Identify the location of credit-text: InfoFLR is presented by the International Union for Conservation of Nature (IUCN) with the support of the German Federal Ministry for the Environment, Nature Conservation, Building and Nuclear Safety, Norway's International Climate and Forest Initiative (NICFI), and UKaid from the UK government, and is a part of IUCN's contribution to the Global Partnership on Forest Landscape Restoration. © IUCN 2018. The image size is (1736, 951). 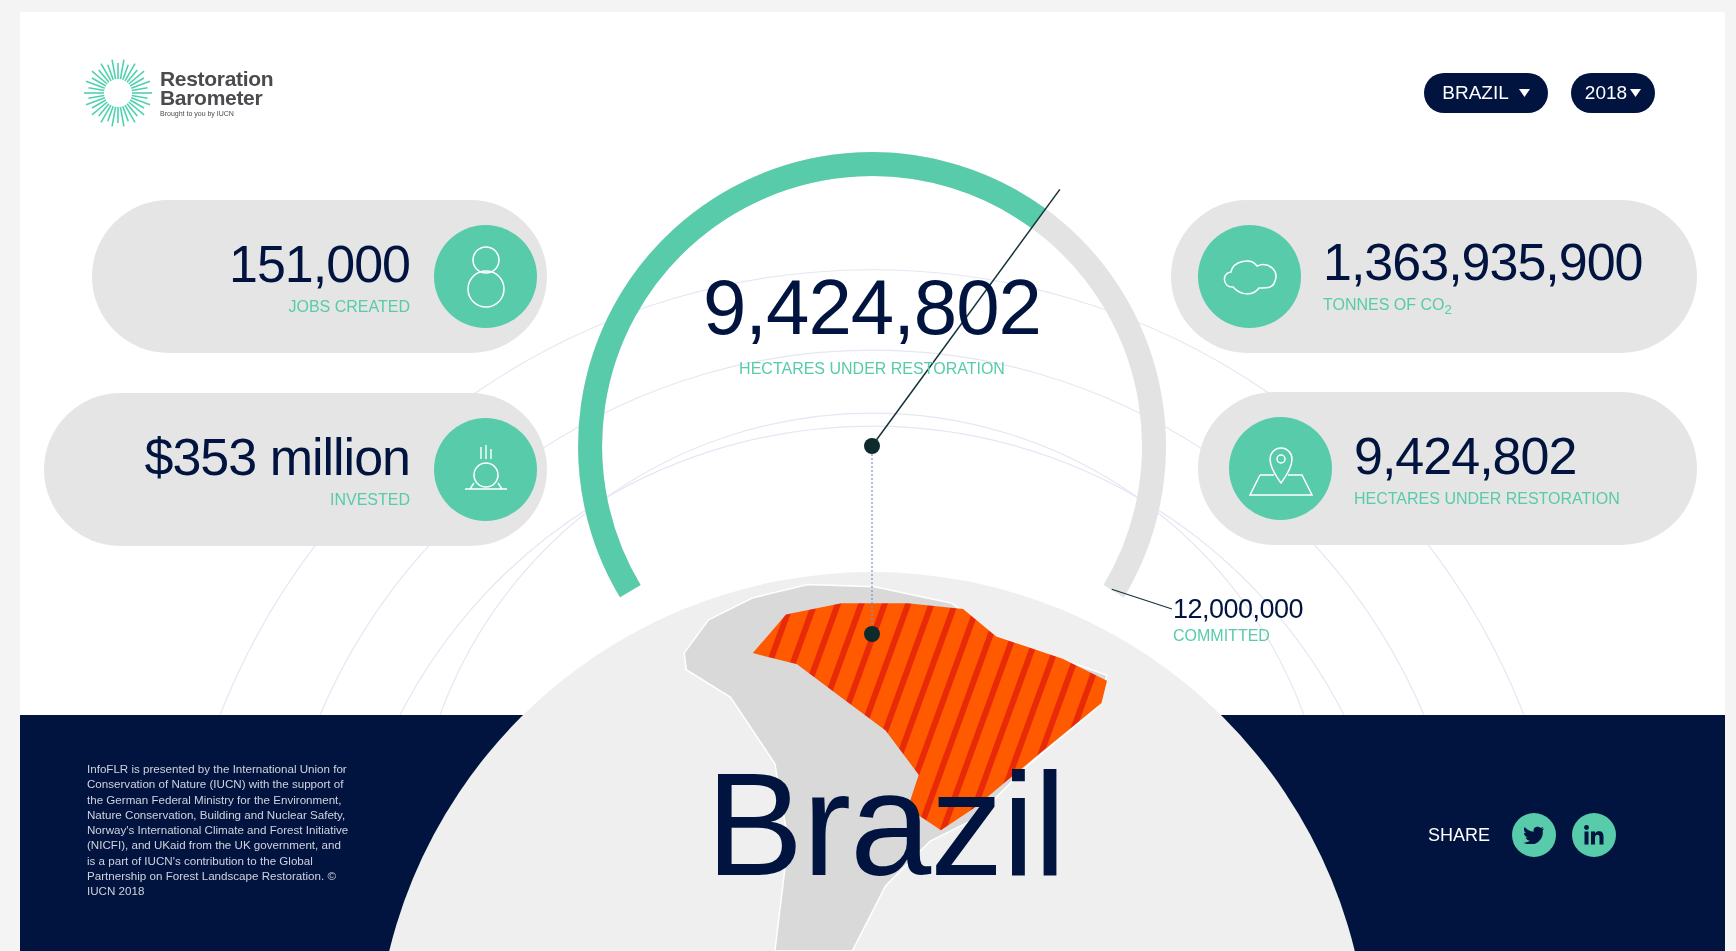
(218, 830).